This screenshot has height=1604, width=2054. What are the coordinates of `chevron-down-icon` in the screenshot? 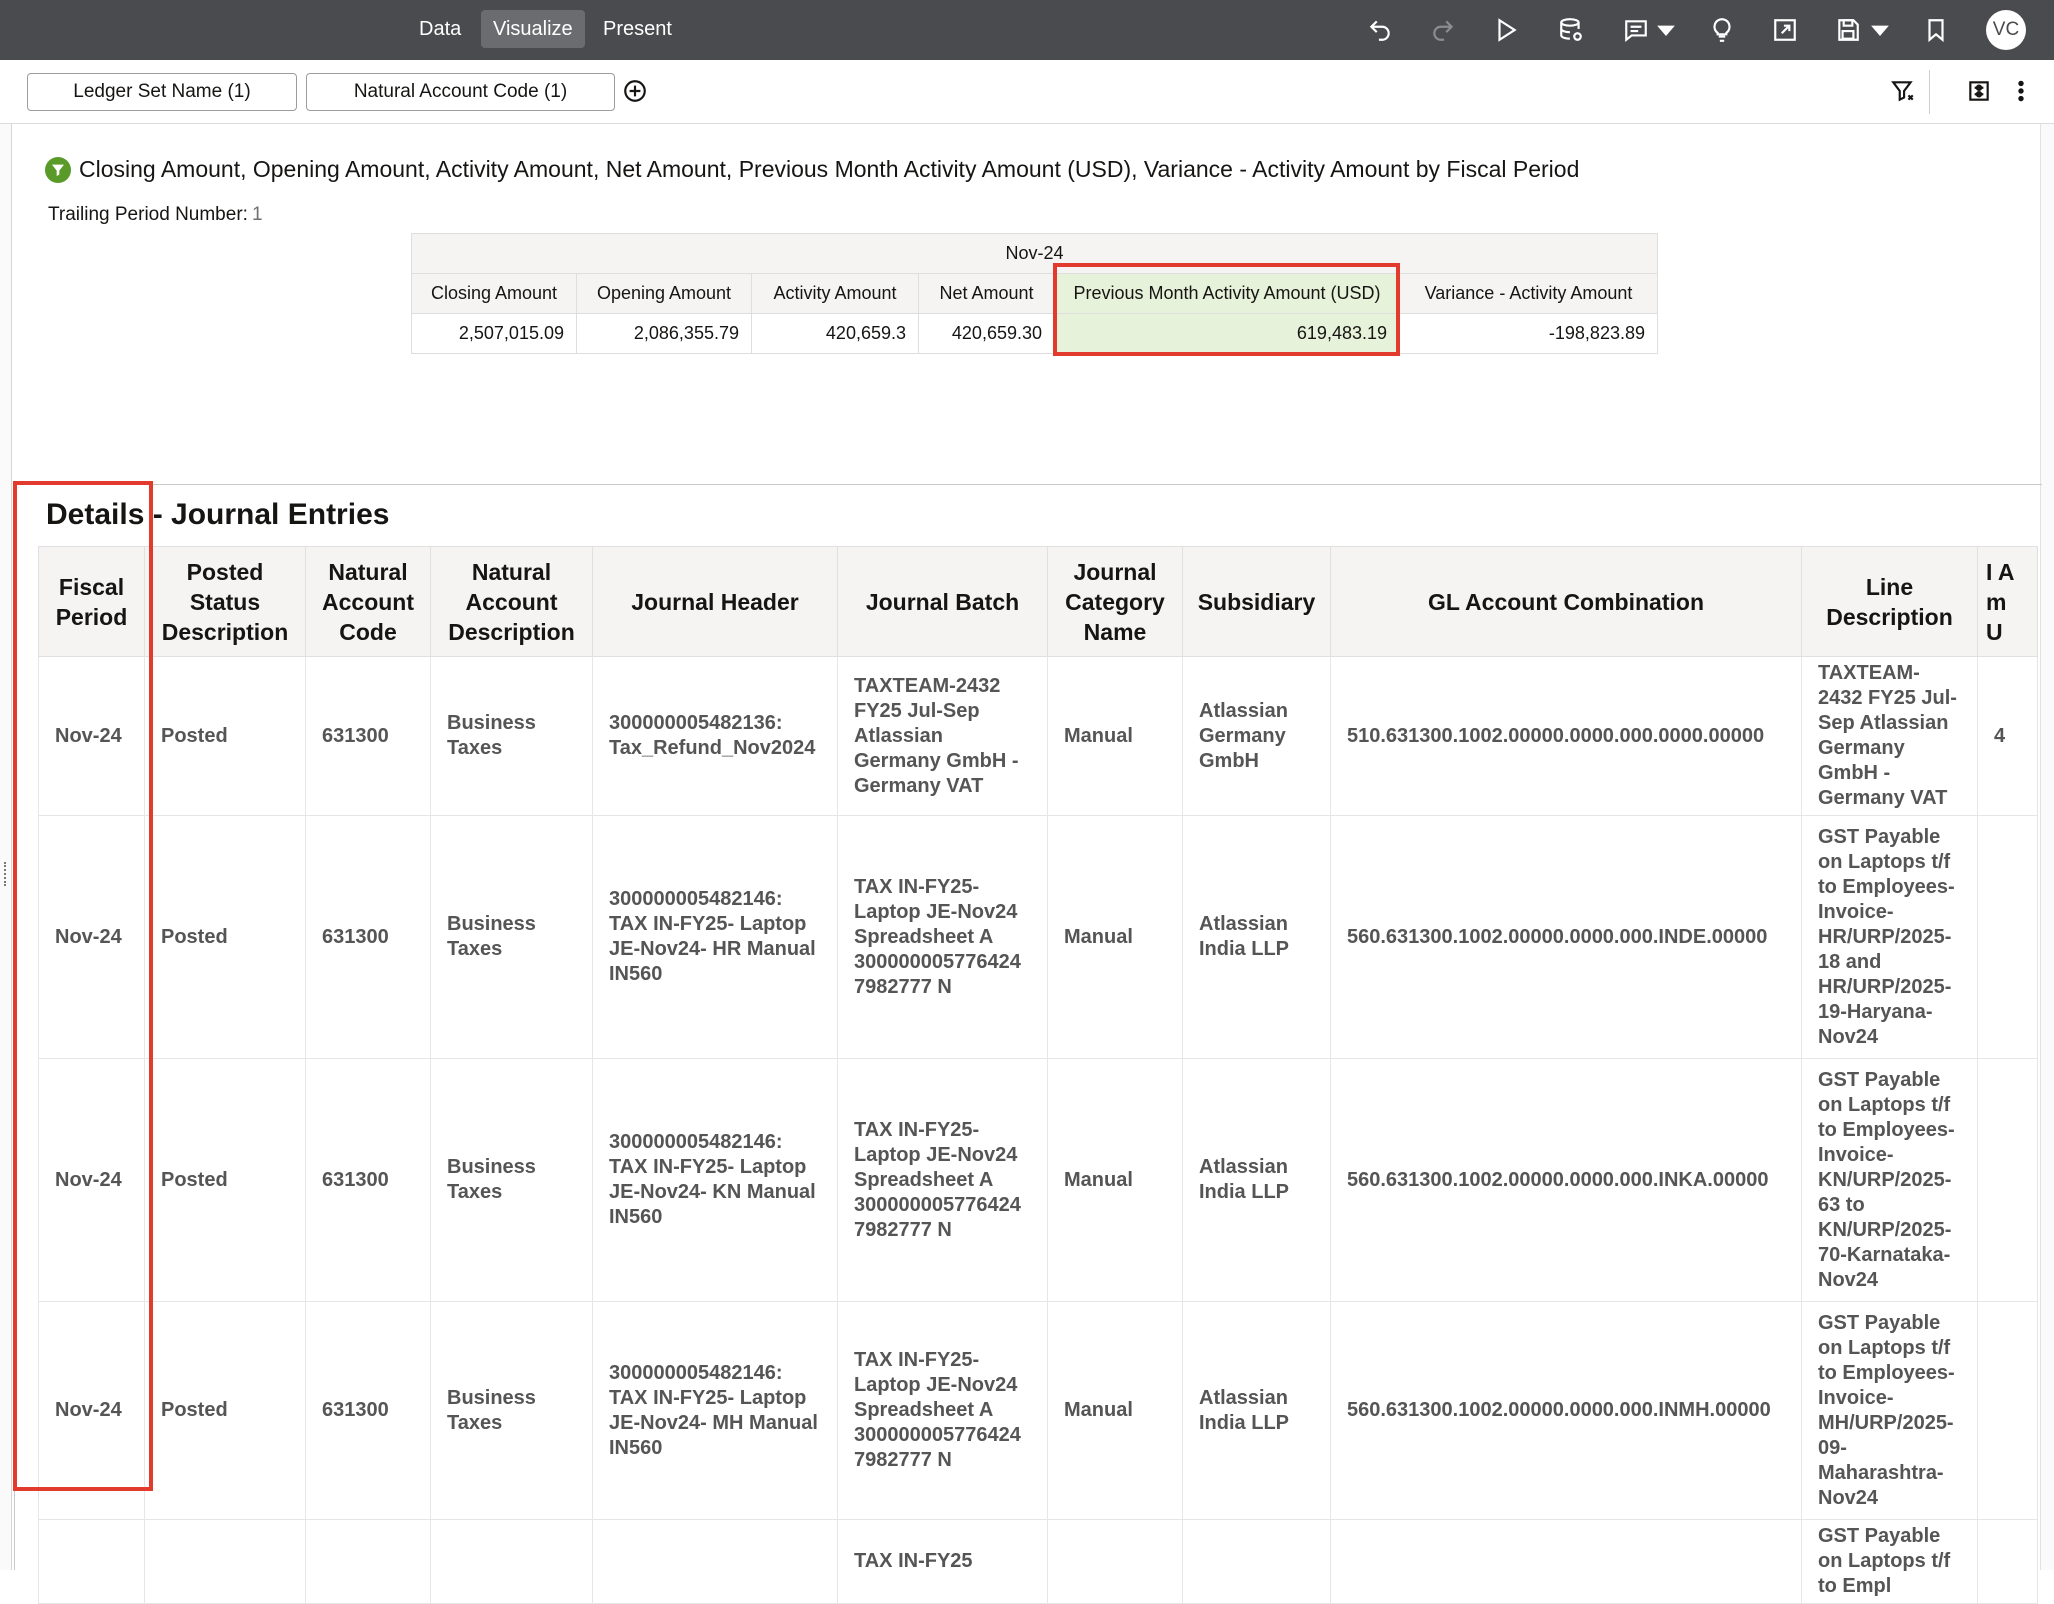 It's located at (1666, 30).